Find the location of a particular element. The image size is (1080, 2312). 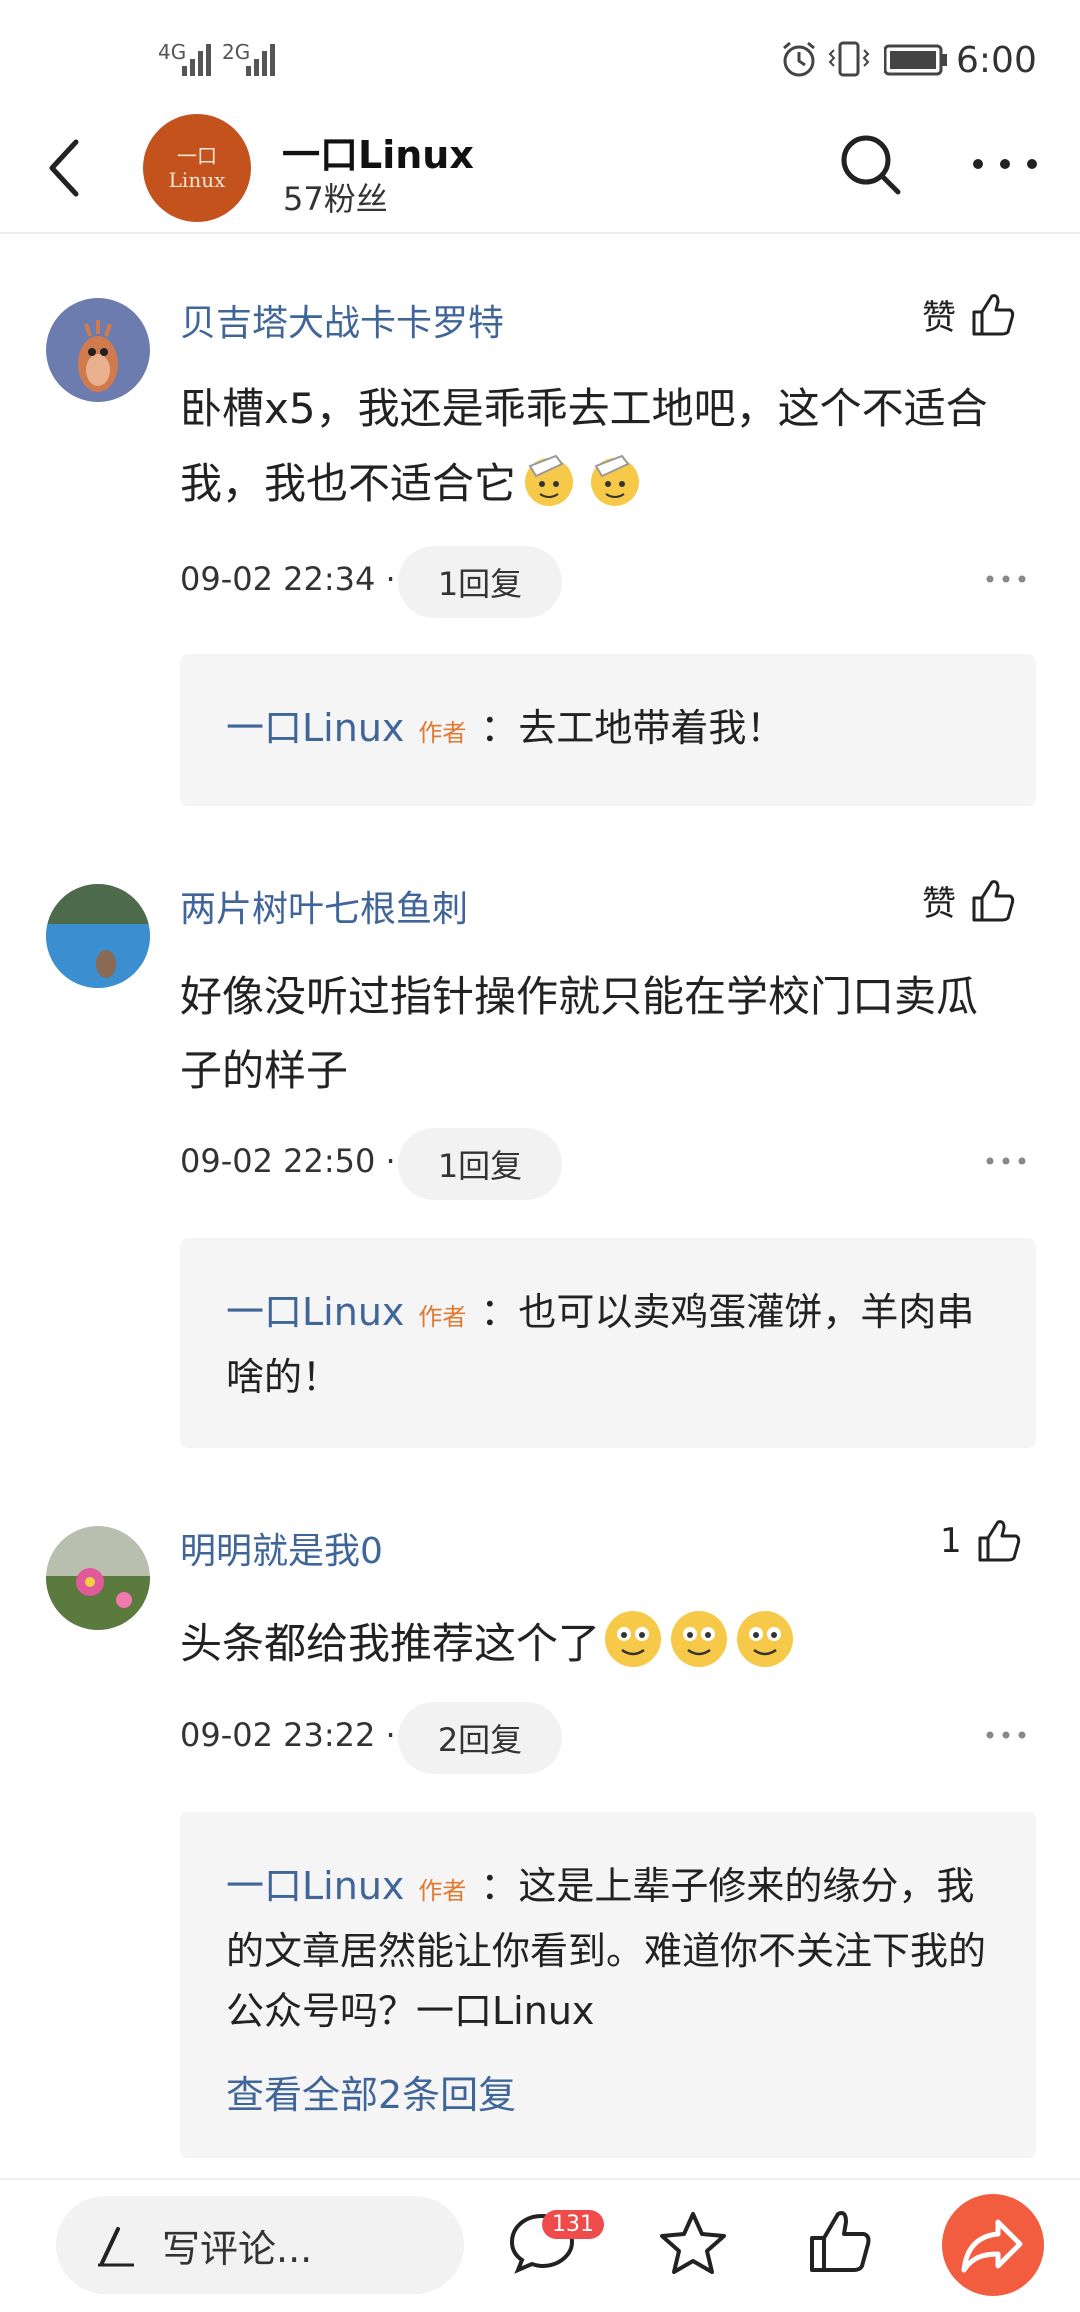

comment-meta: 09-02 22:50 · is located at coordinates (288, 1161).